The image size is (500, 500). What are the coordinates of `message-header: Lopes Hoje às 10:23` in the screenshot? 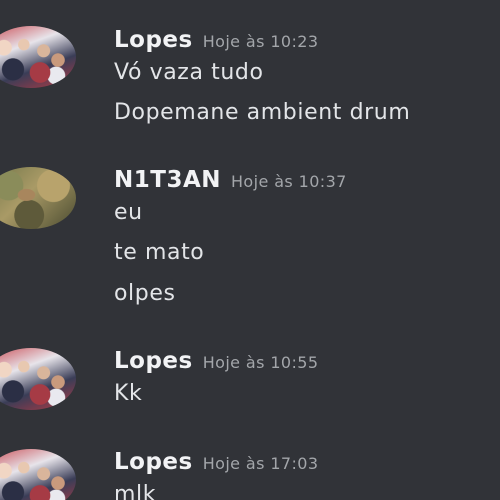 It's located at (216, 40).